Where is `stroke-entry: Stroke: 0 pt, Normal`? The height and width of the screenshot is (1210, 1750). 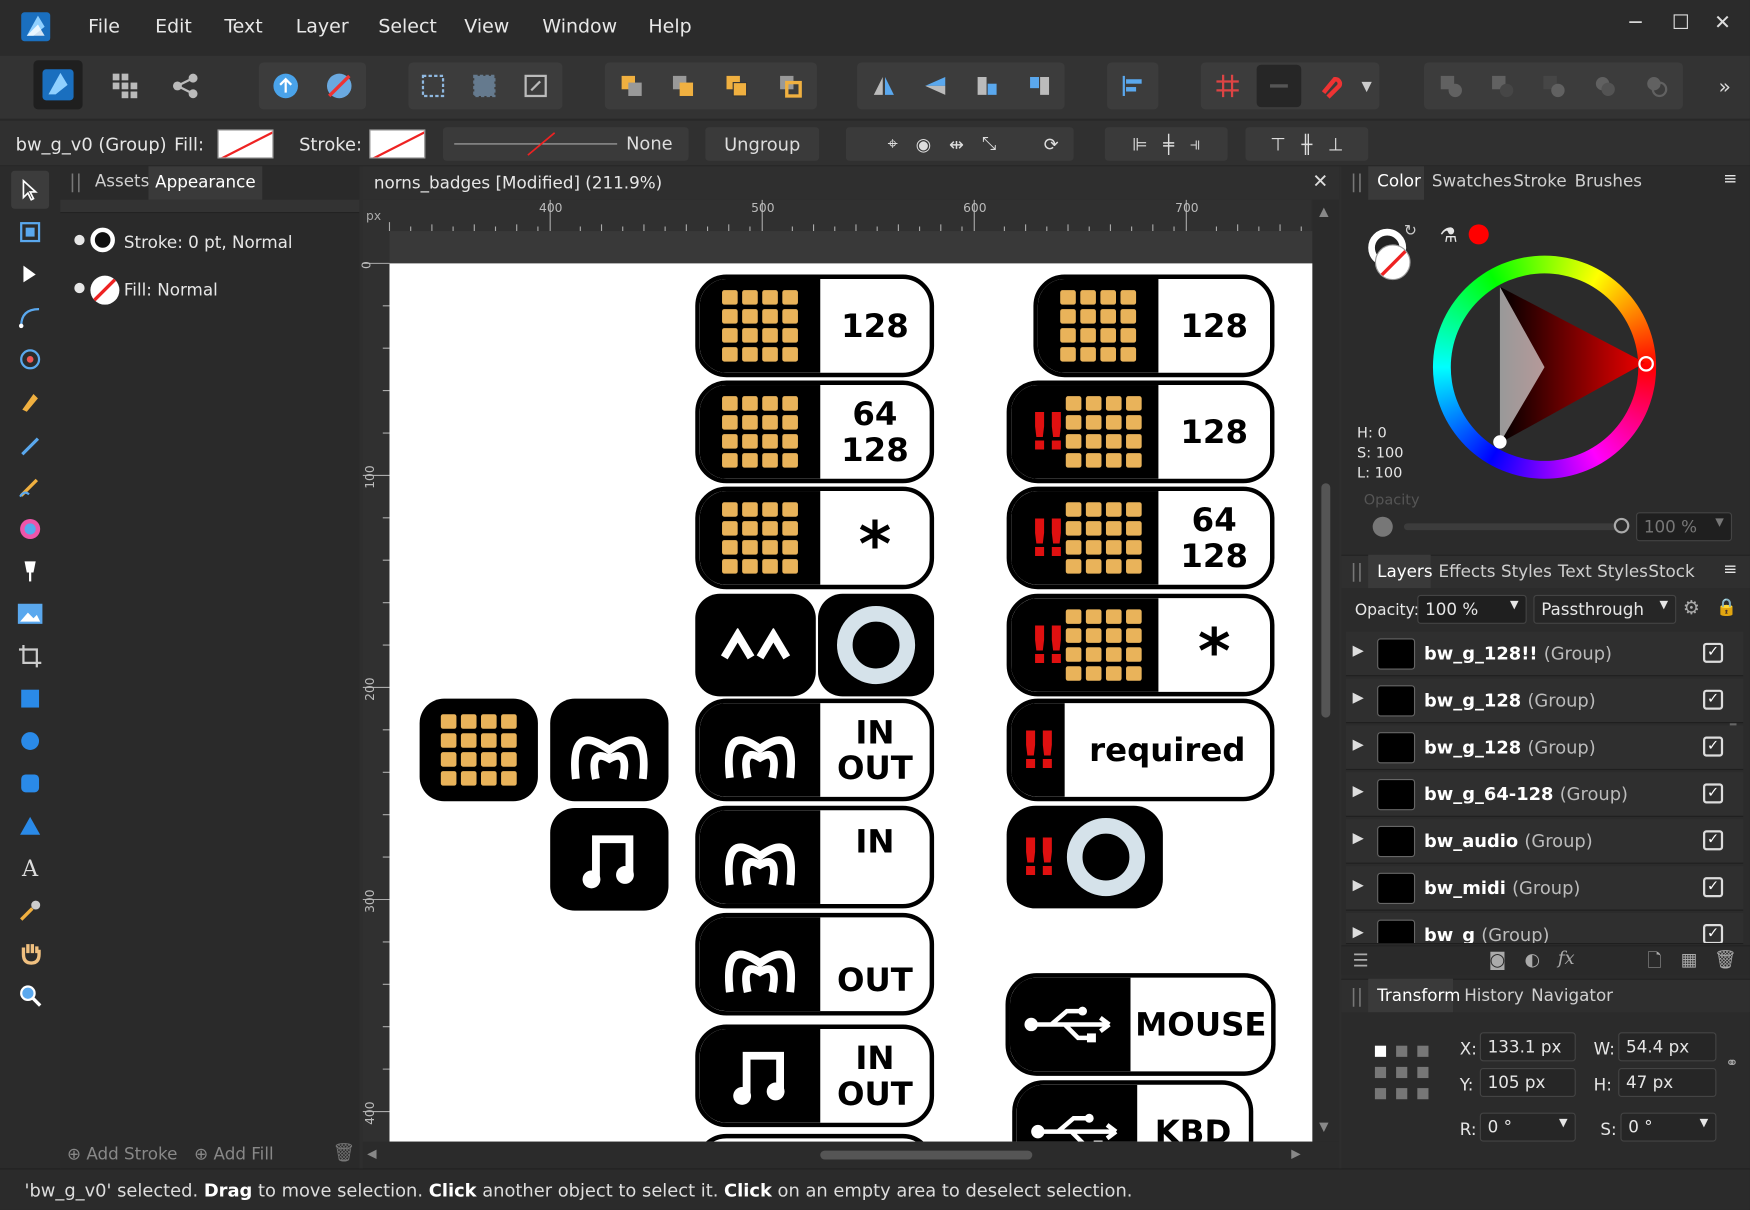
stroke-entry: Stroke: 0 pt, Normal is located at coordinates (208, 242).